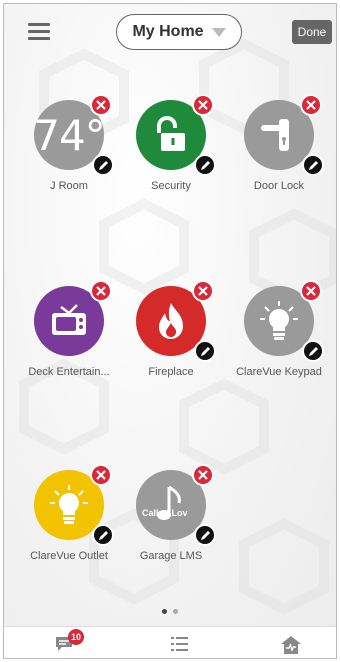 The width and height of the screenshot is (340, 662). Describe the element at coordinates (171, 186) in the screenshot. I see `device-label: Security` at that location.